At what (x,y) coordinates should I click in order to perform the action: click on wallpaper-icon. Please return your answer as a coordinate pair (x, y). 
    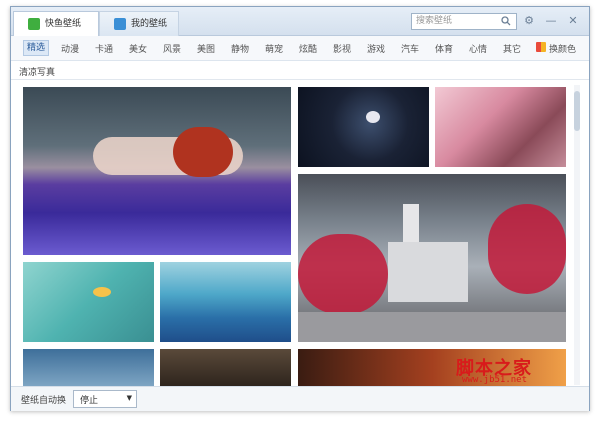
    Looking at the image, I should click on (34, 24).